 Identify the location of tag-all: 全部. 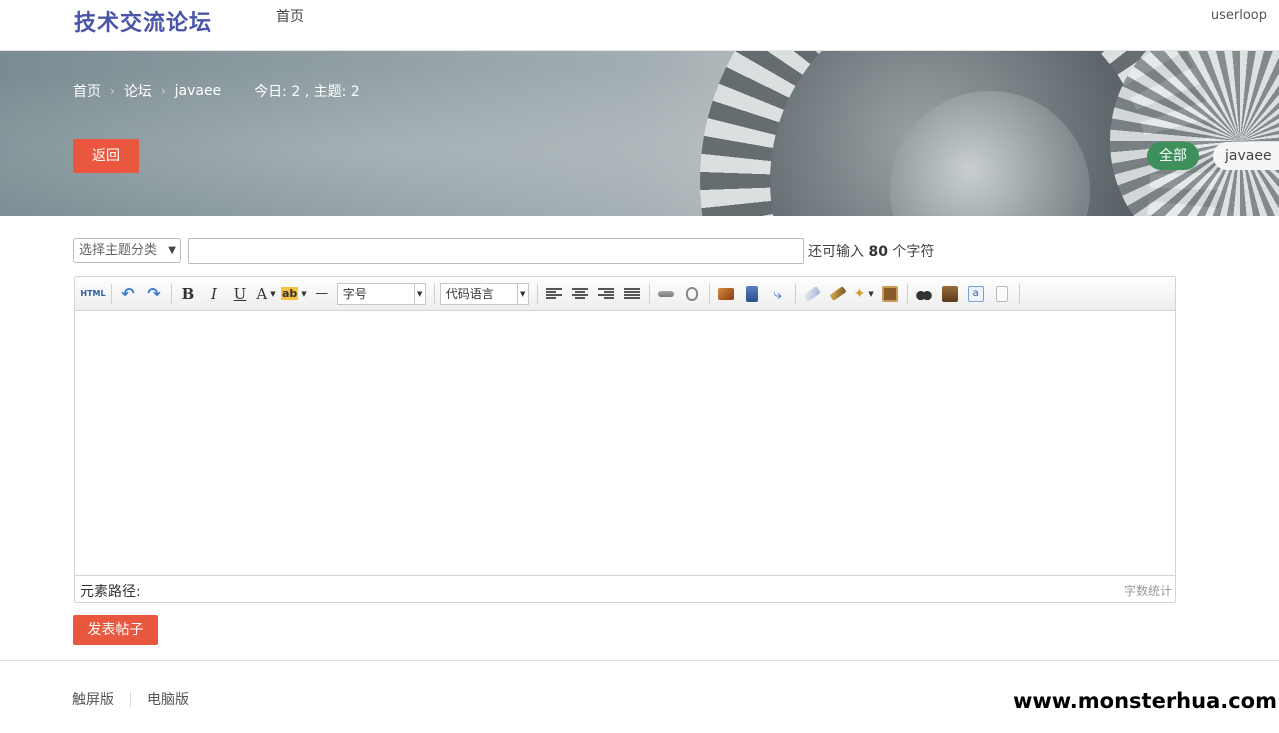
(1173, 156).